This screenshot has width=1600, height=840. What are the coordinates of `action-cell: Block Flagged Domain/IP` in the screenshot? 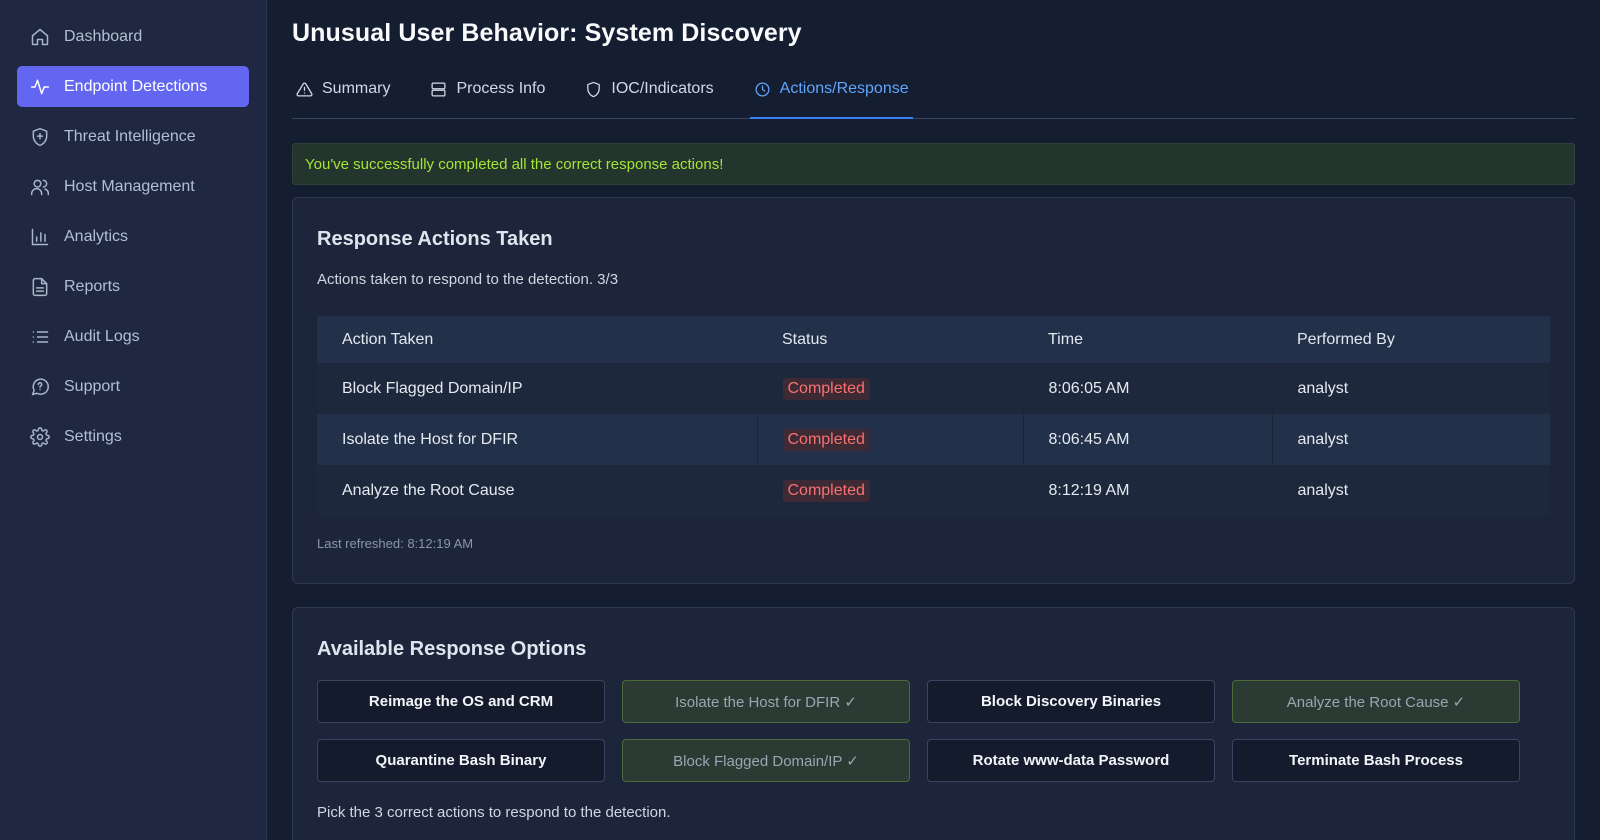 It's located at (537, 388).